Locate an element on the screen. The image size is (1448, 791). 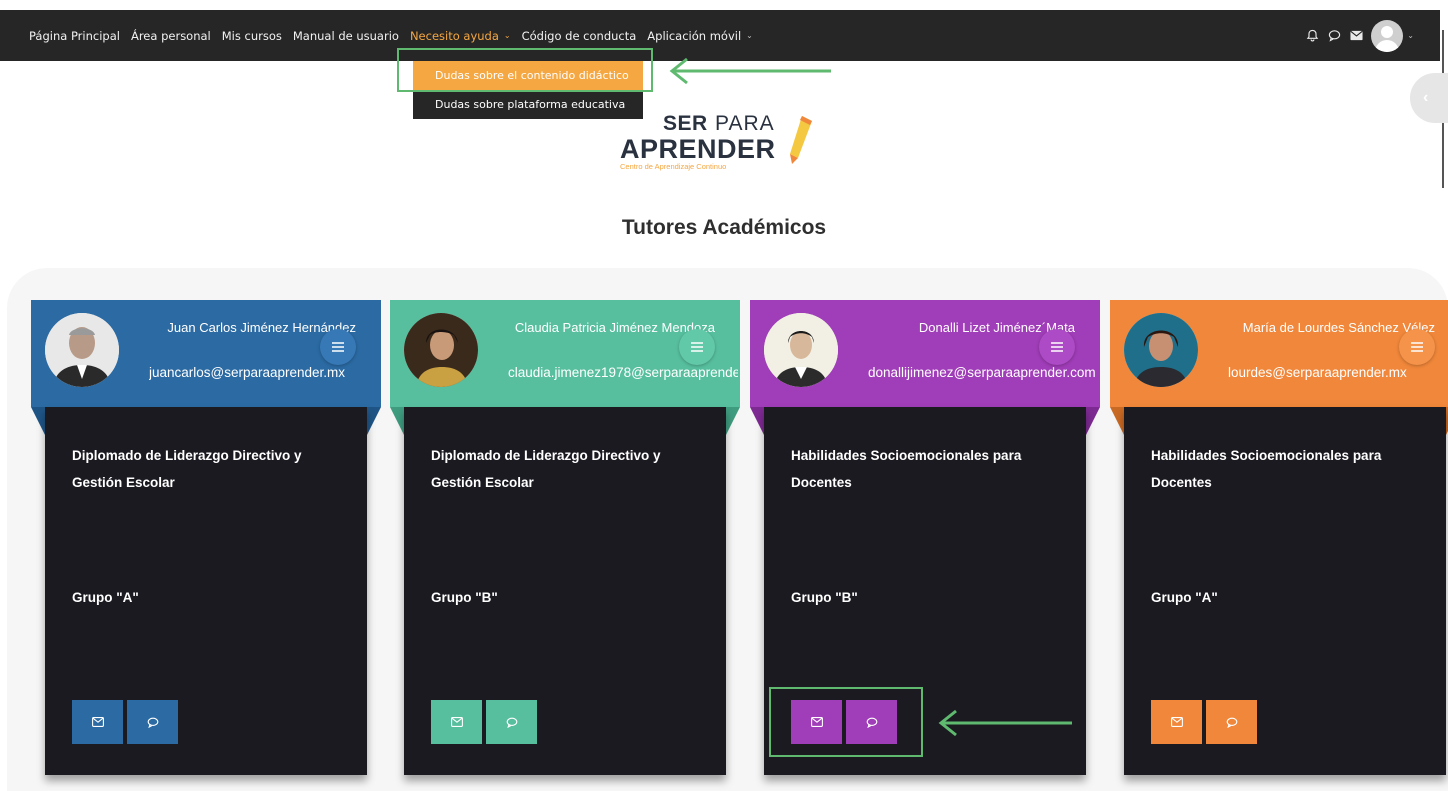
tutor-email: lourdes@serparaaprender.mx is located at coordinates (1338, 372).